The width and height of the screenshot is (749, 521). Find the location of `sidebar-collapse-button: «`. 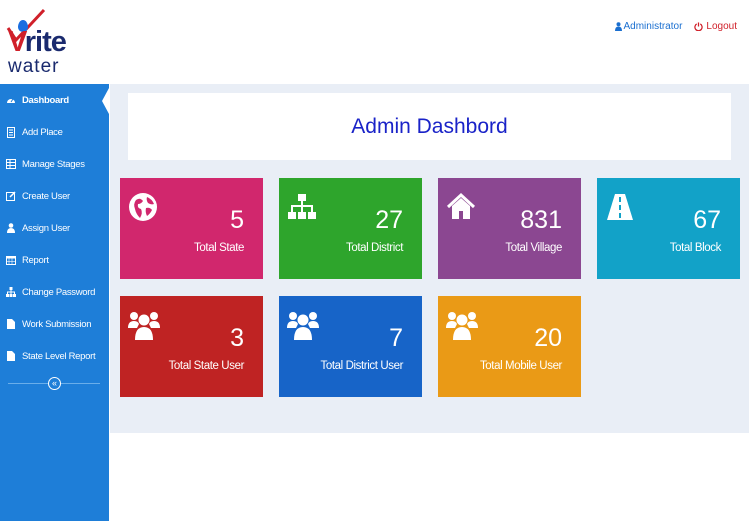

sidebar-collapse-button: « is located at coordinates (54, 383).